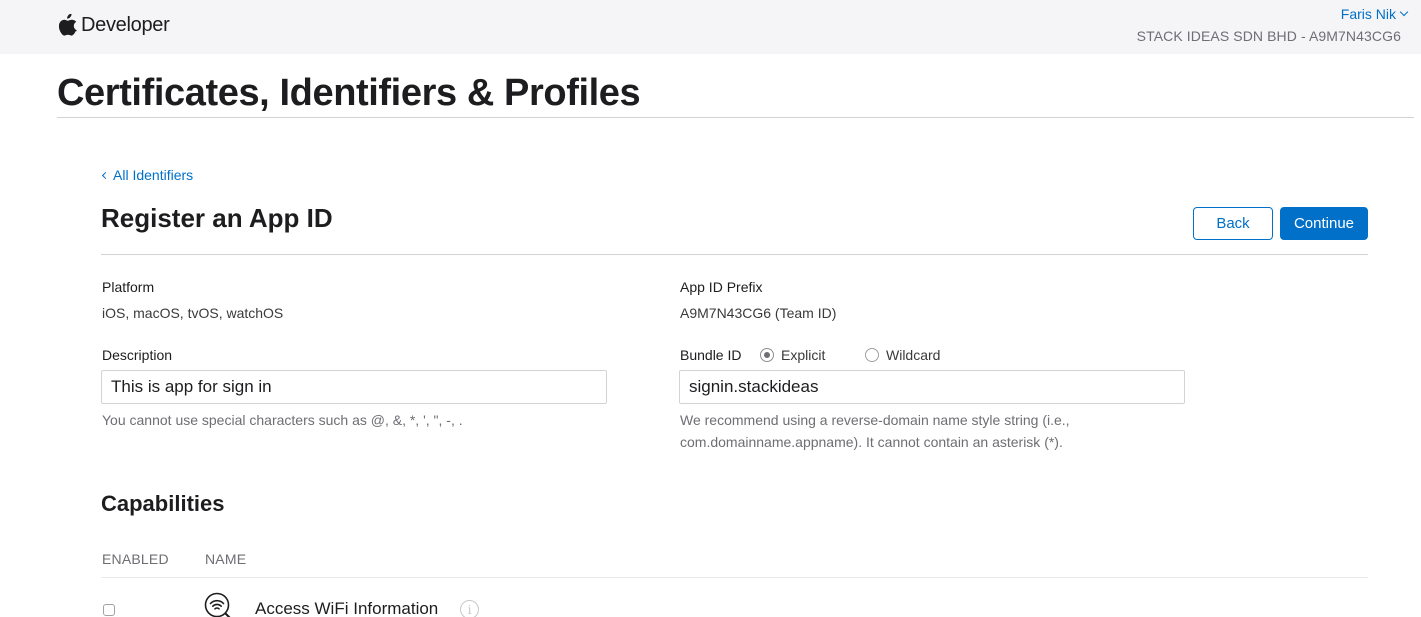 The width and height of the screenshot is (1421, 617). I want to click on bundle-id-label: Bundle ID, so click(711, 355).